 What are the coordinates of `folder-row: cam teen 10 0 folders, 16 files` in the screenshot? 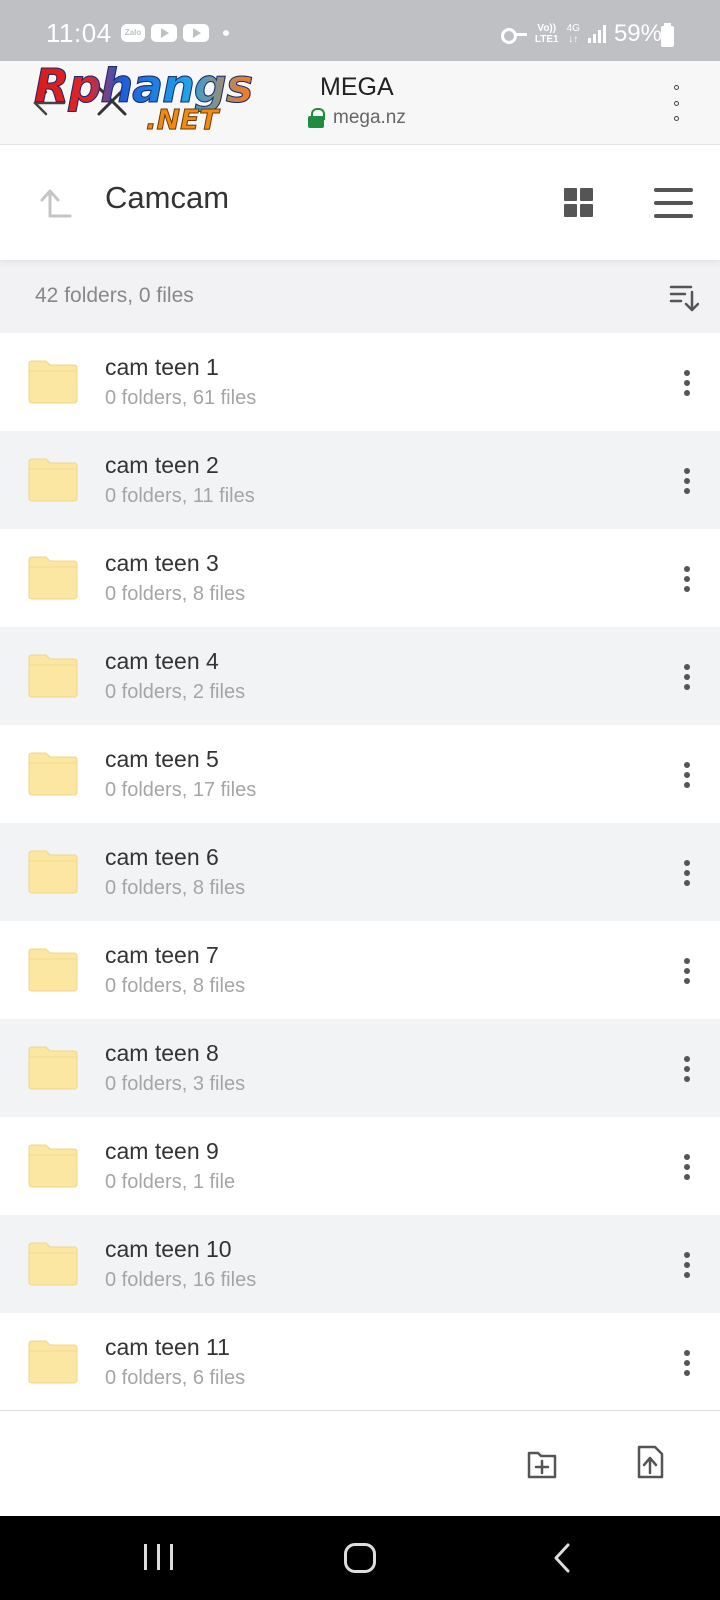 It's located at (360, 1264).